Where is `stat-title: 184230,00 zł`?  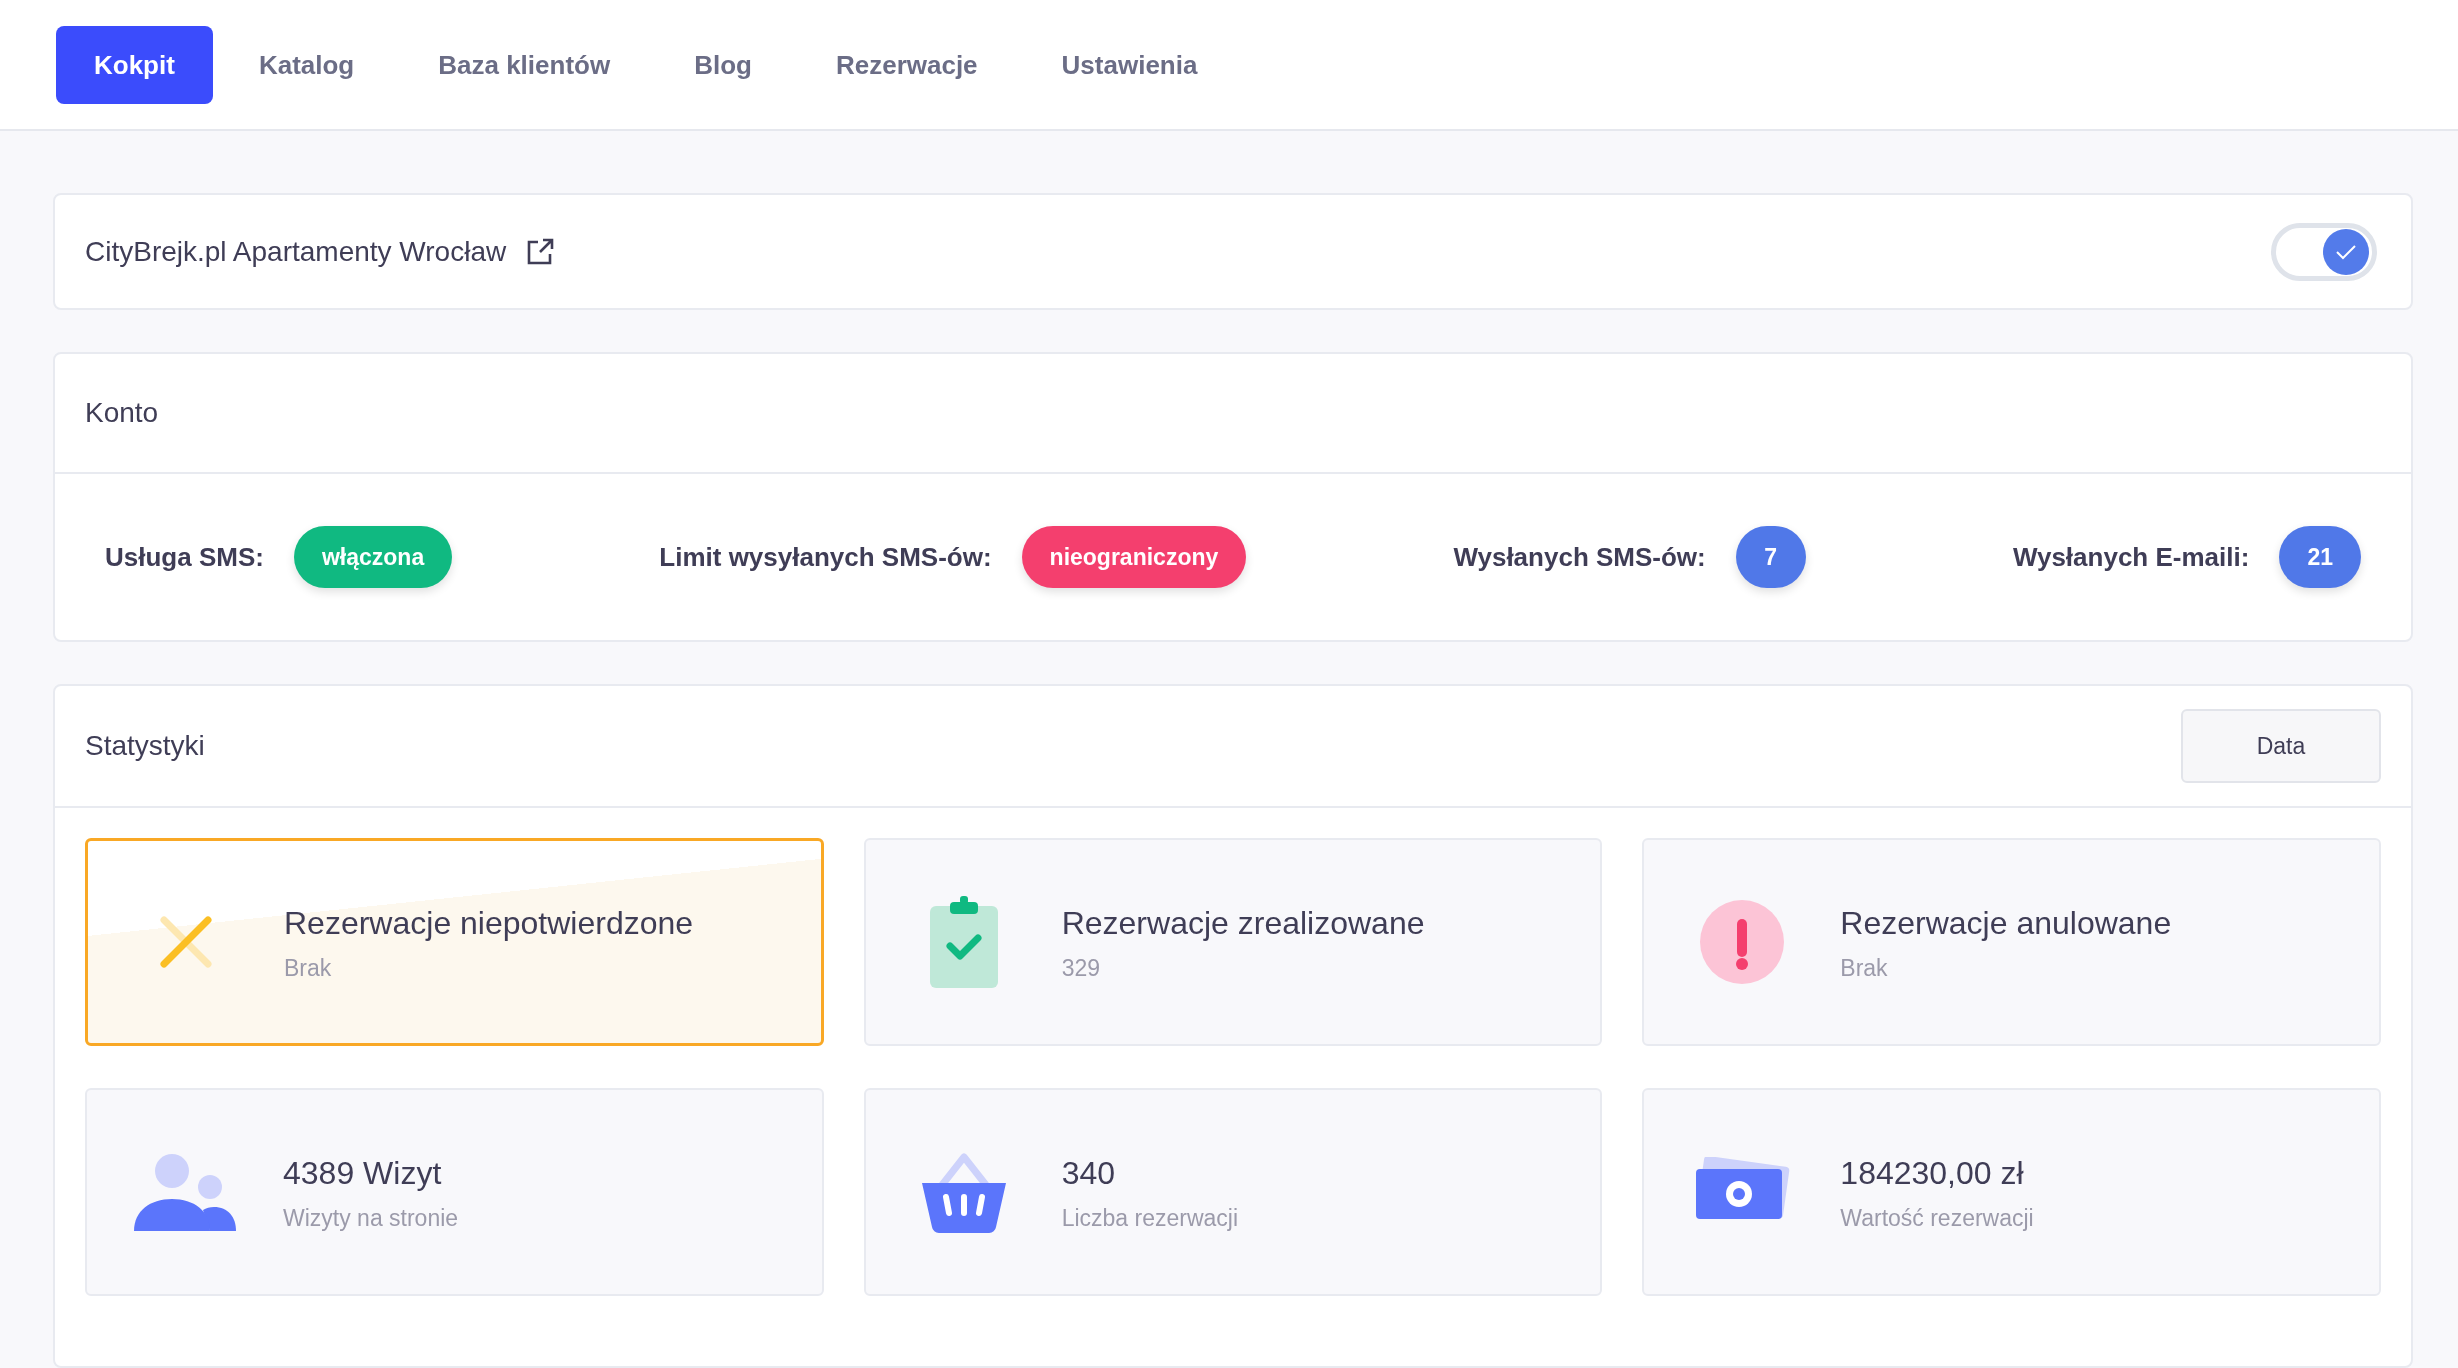
stat-title: 184230,00 zł is located at coordinates (1932, 1173).